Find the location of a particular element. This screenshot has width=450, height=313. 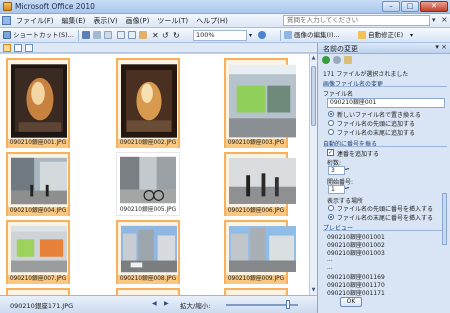

help-search-input: 質問を入力してください is located at coordinates (356, 20).